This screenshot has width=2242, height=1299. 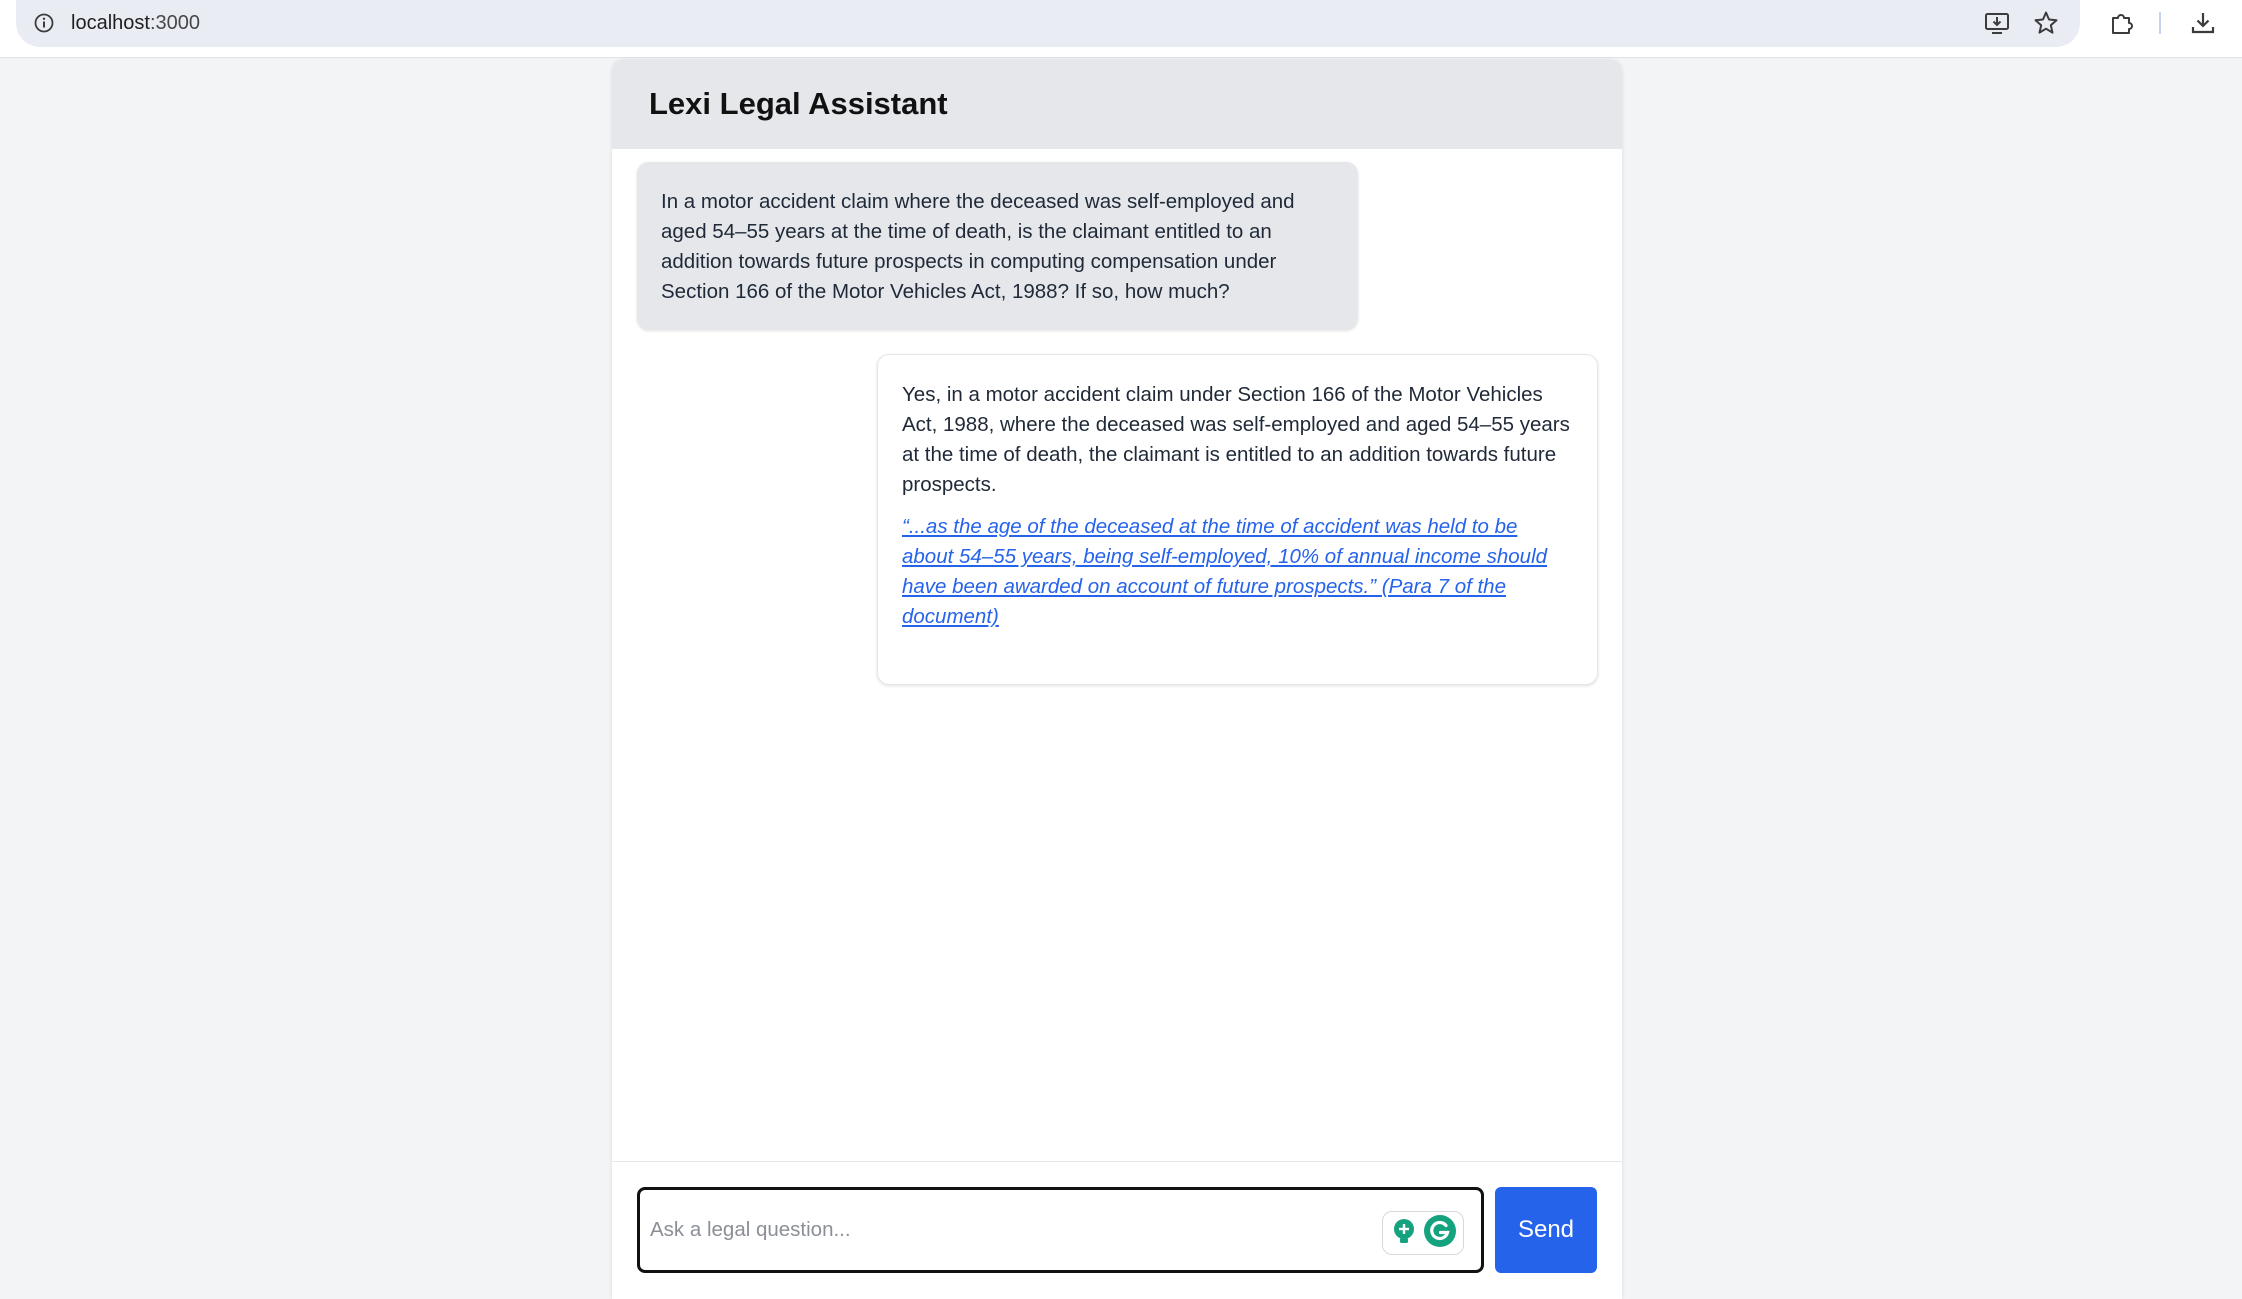 What do you see at coordinates (1048, 23) in the screenshot?
I see `address-bar: localhost:3000` at bounding box center [1048, 23].